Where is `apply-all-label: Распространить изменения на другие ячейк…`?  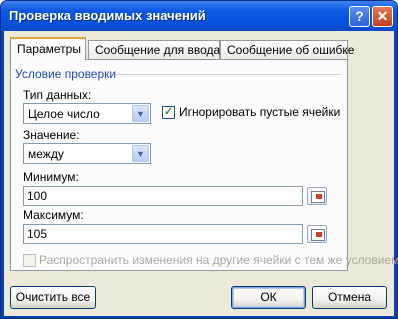
apply-all-label: Распространить изменения на другие ячейк… is located at coordinates (218, 260).